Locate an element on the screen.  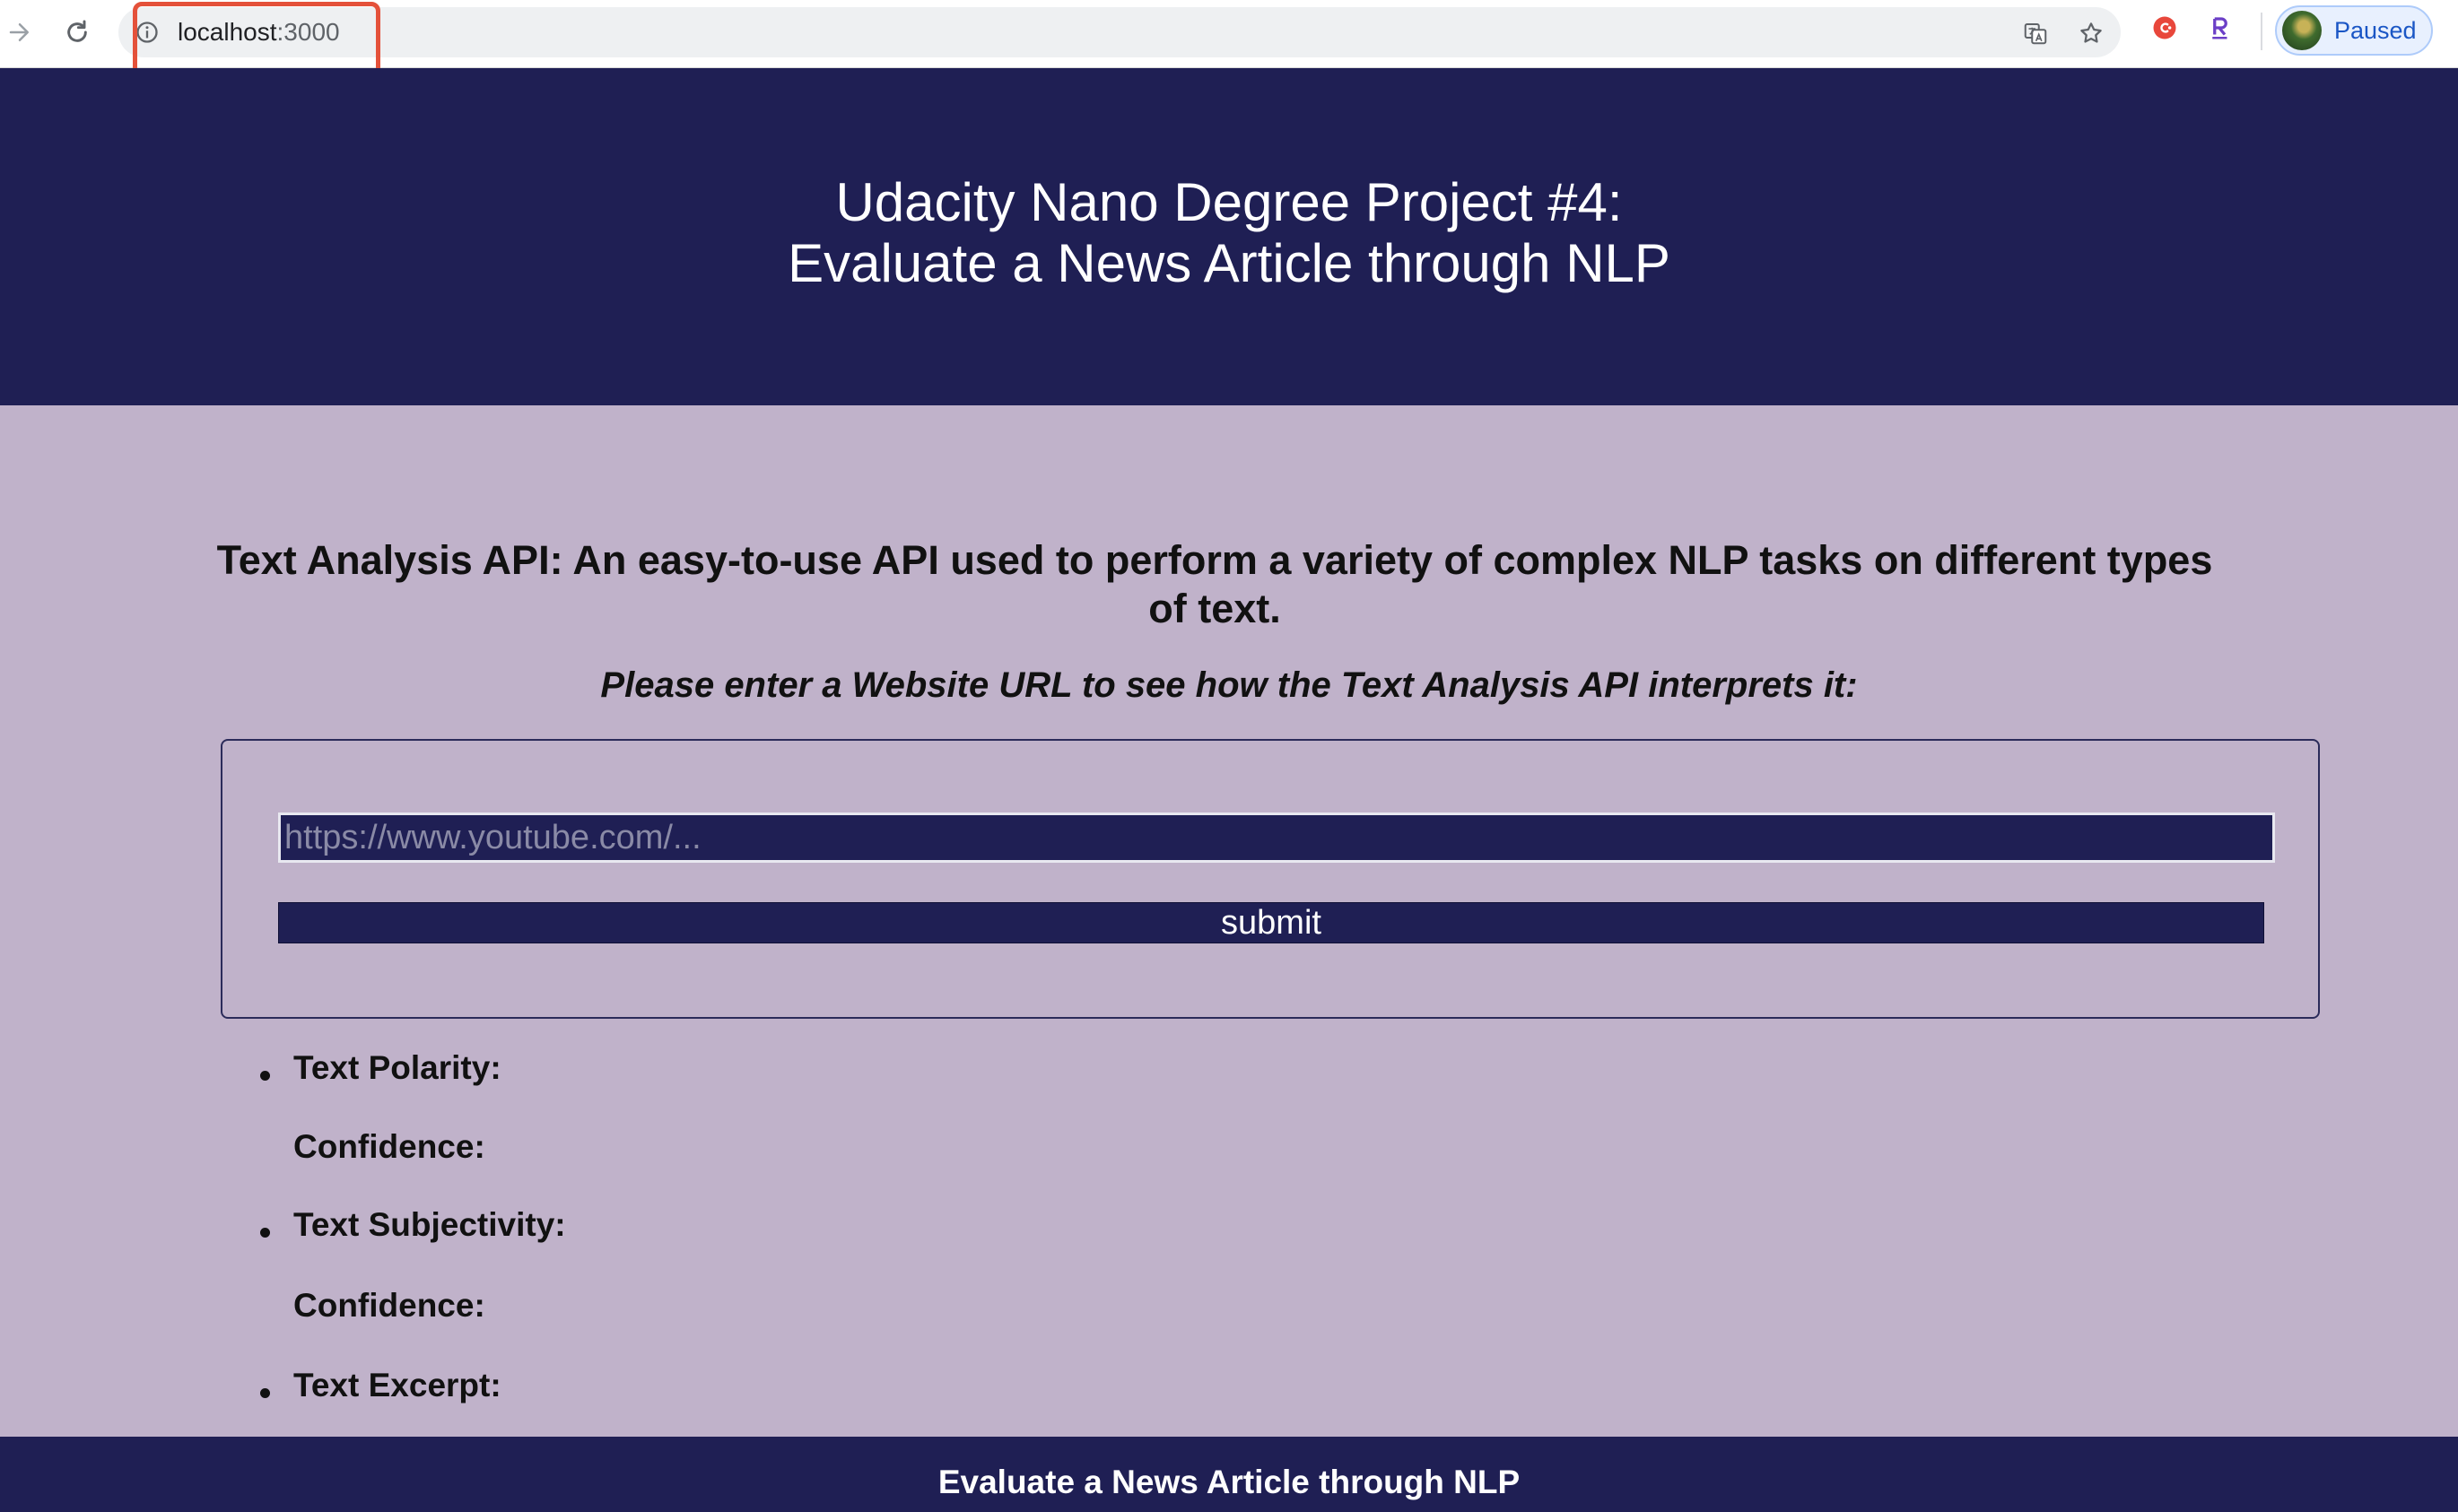
submit-button: submit is located at coordinates (1271, 922).